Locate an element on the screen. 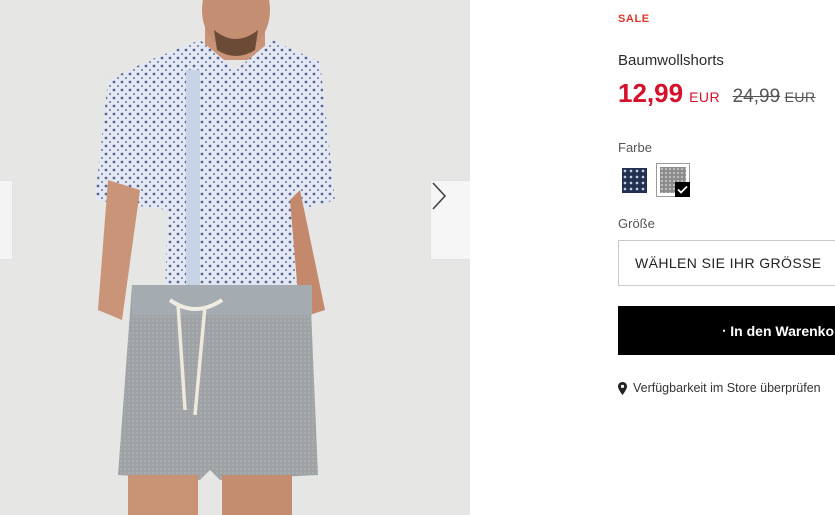  add-to-cart-button: In den Warenkorb is located at coordinates (726, 330).